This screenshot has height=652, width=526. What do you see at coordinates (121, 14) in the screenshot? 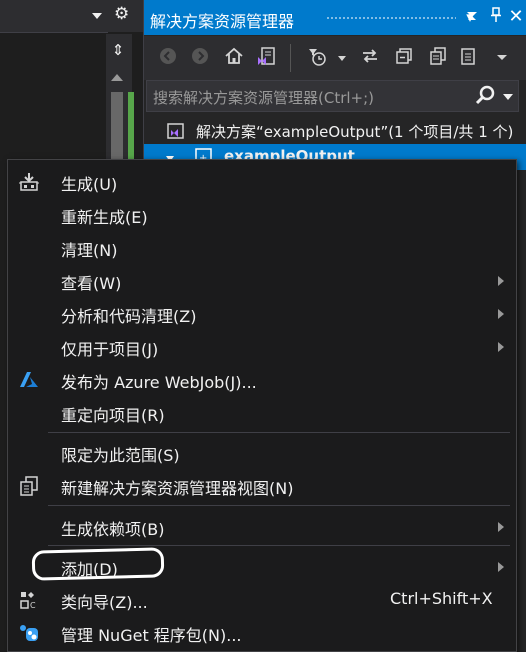
I see `gear-icon: ⚙` at bounding box center [121, 14].